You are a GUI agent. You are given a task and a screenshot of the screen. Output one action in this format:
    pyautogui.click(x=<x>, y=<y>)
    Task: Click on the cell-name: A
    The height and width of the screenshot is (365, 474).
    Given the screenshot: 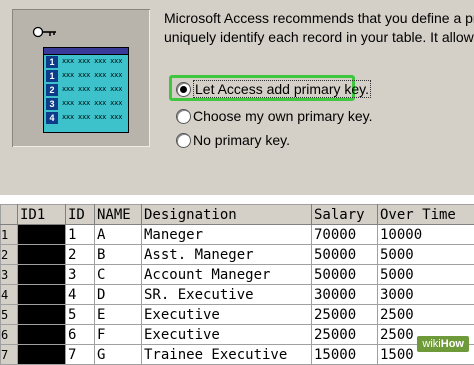 What is the action you would take?
    pyautogui.click(x=118, y=235)
    